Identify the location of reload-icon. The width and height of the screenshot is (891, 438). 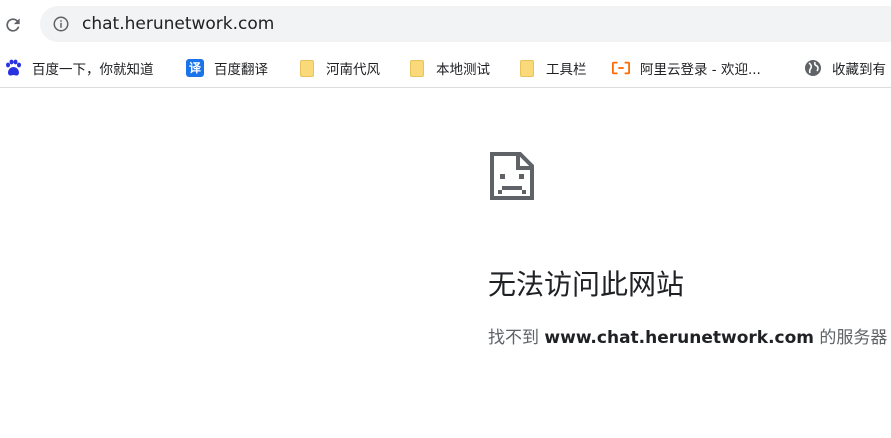
(13, 25).